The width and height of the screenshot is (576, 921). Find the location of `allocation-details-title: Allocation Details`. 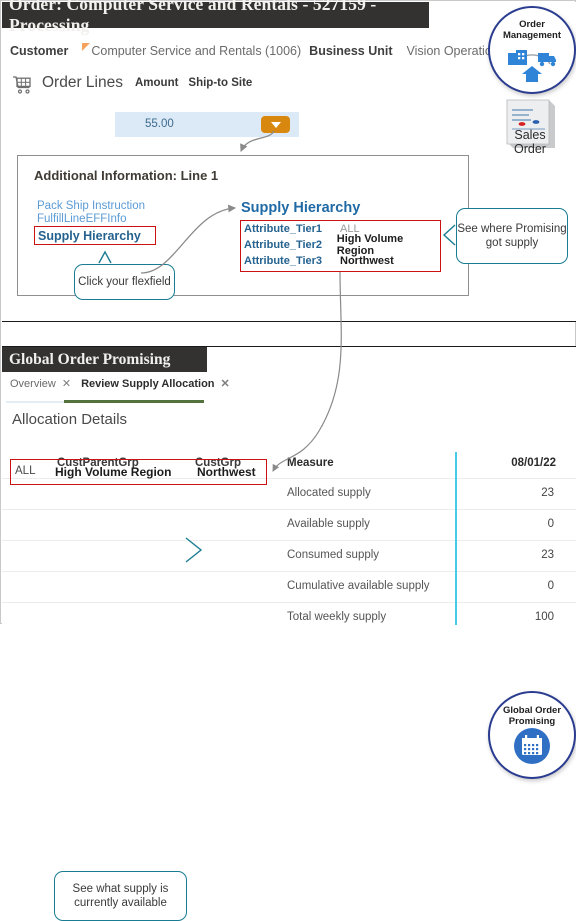

allocation-details-title: Allocation Details is located at coordinates (70, 419).